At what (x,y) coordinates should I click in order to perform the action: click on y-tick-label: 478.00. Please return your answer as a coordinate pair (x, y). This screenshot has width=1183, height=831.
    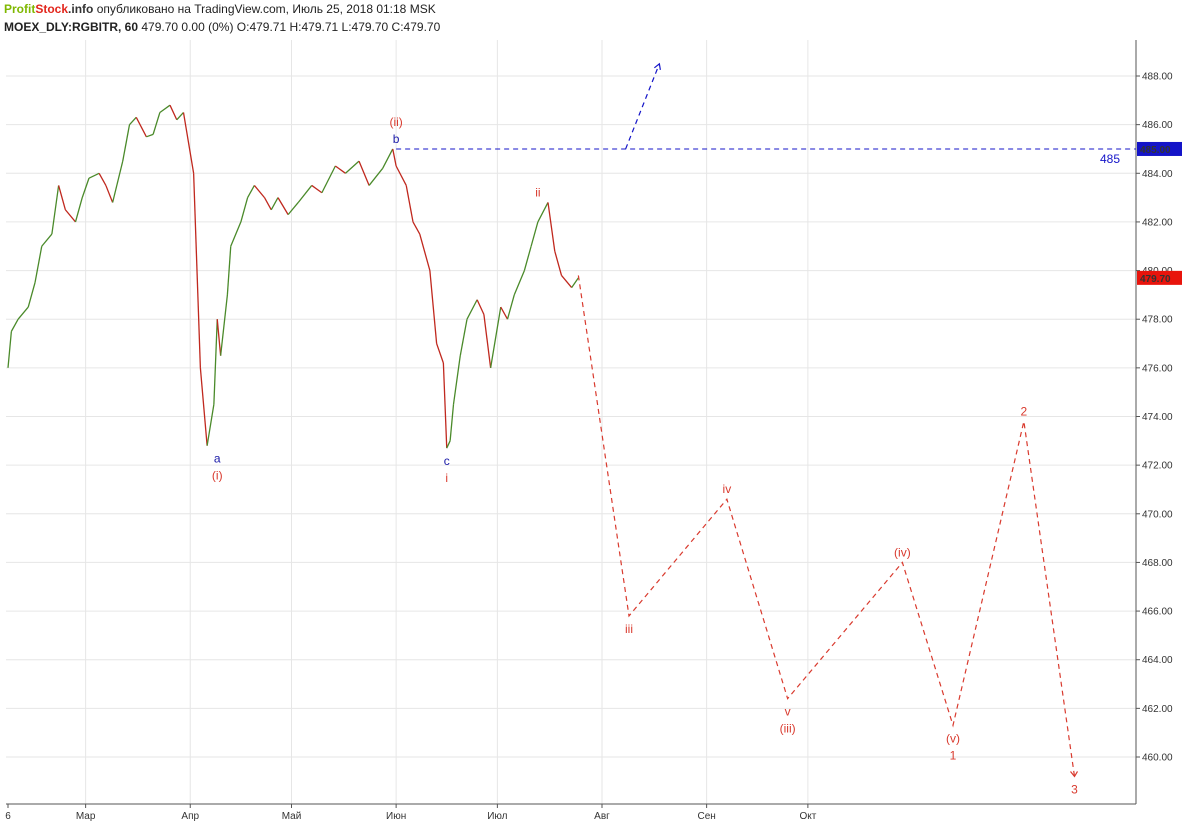
    Looking at the image, I should click on (1157, 320).